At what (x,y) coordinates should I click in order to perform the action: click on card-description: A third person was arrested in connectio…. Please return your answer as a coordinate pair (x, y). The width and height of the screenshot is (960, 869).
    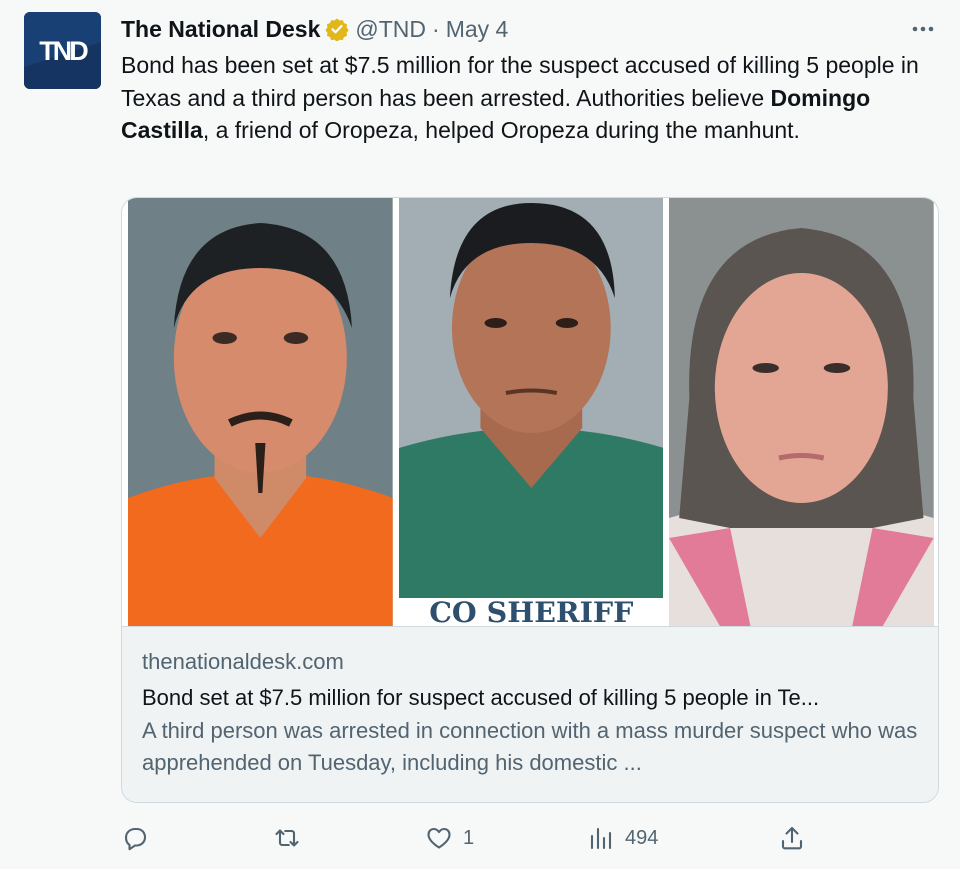
    Looking at the image, I should click on (530, 746).